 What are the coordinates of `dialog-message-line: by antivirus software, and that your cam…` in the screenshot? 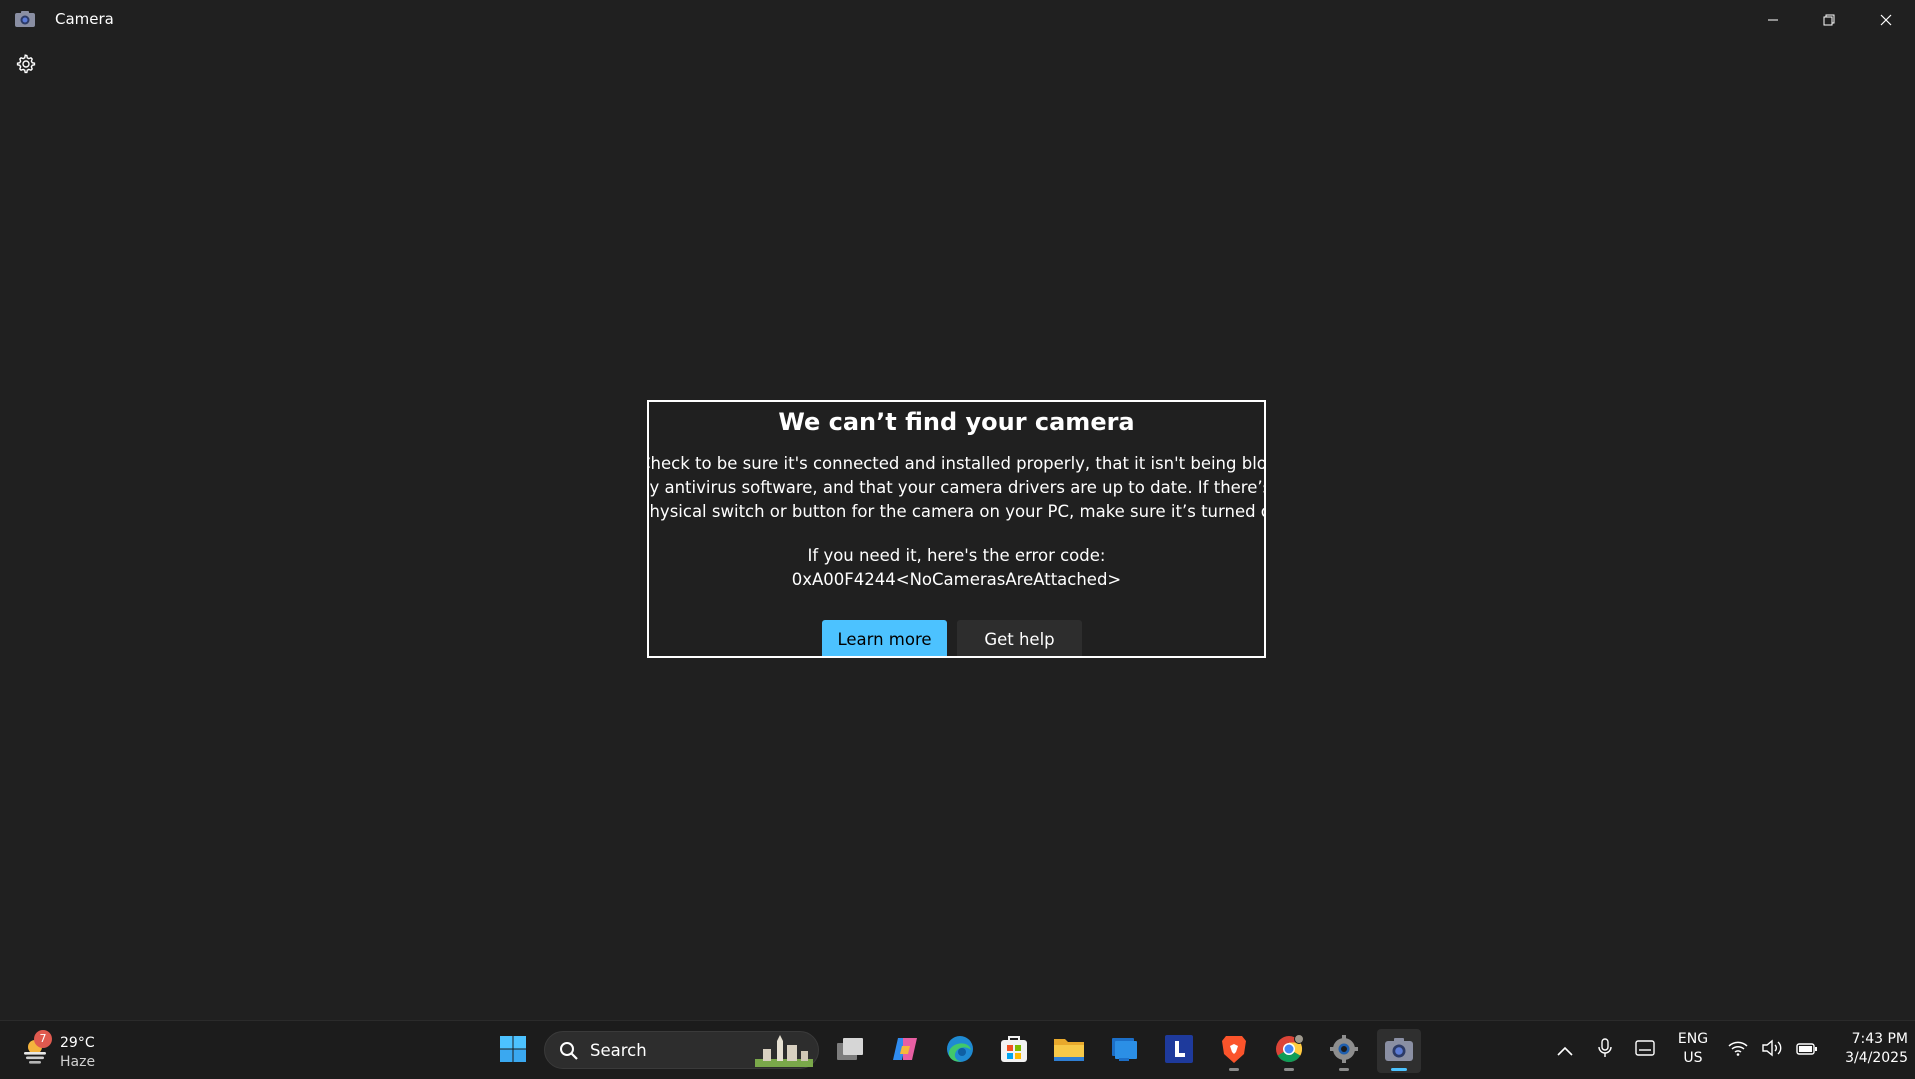 It's located at (956, 487).